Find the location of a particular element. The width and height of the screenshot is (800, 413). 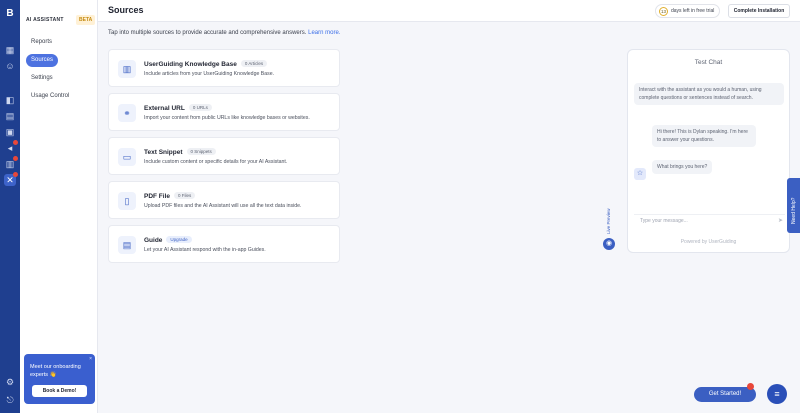

chat-message-question: What brings you here? is located at coordinates (682, 167).